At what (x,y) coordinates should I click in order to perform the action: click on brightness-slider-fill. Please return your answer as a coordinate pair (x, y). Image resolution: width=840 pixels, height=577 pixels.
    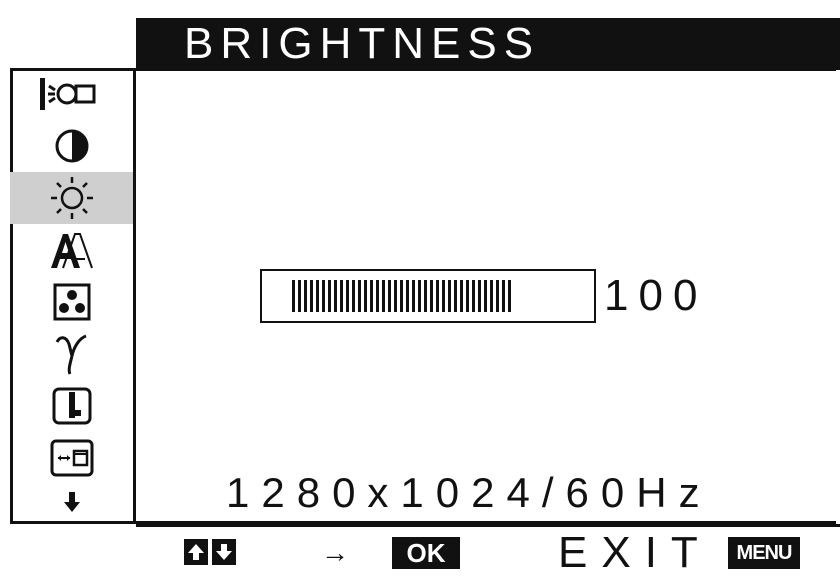
    Looking at the image, I should click on (402, 296).